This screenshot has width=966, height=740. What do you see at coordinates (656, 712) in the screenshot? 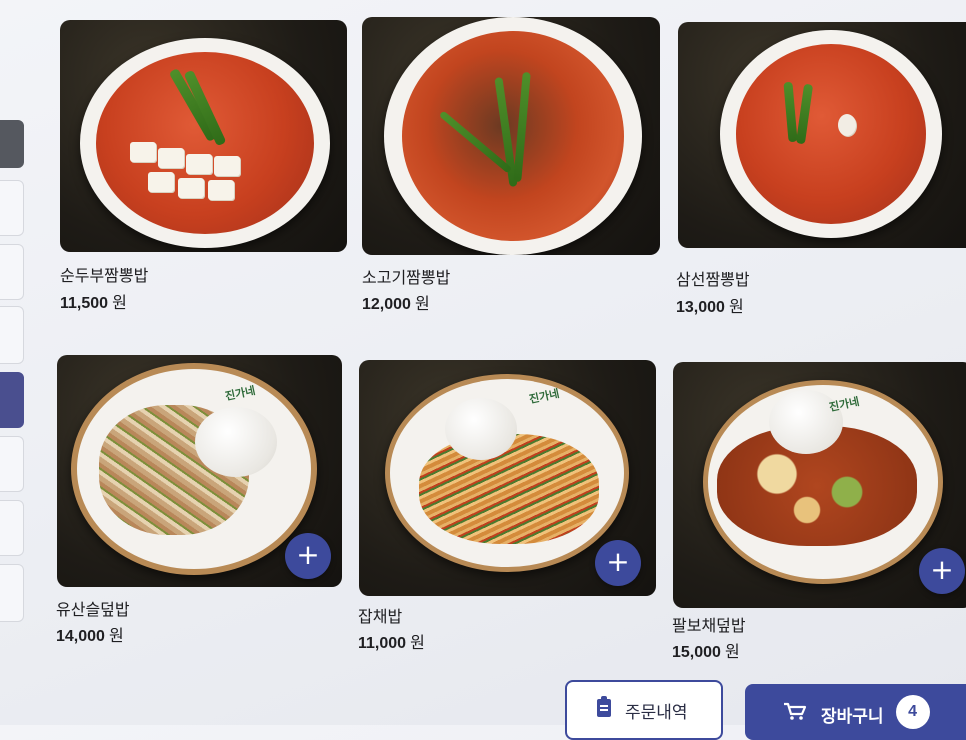
I see `order-history-label: 주문내역` at bounding box center [656, 712].